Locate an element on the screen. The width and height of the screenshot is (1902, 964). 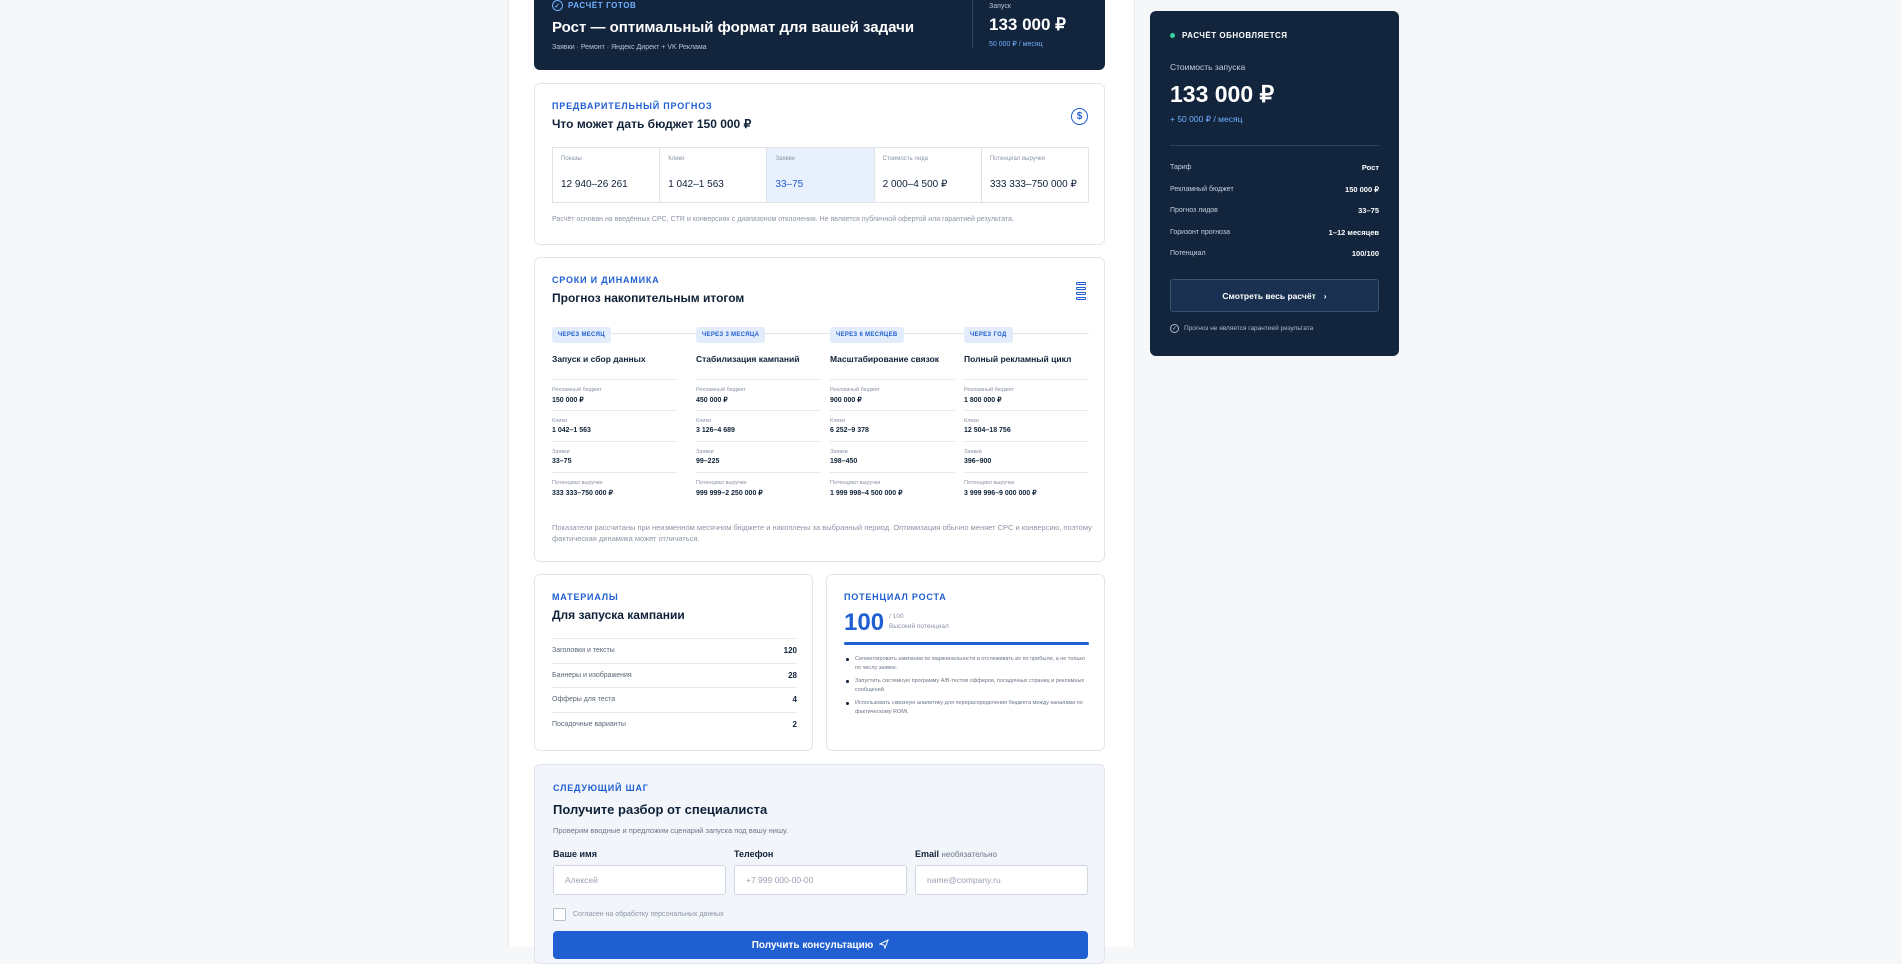
launch-label: Запуск is located at coordinates (1000, 6).